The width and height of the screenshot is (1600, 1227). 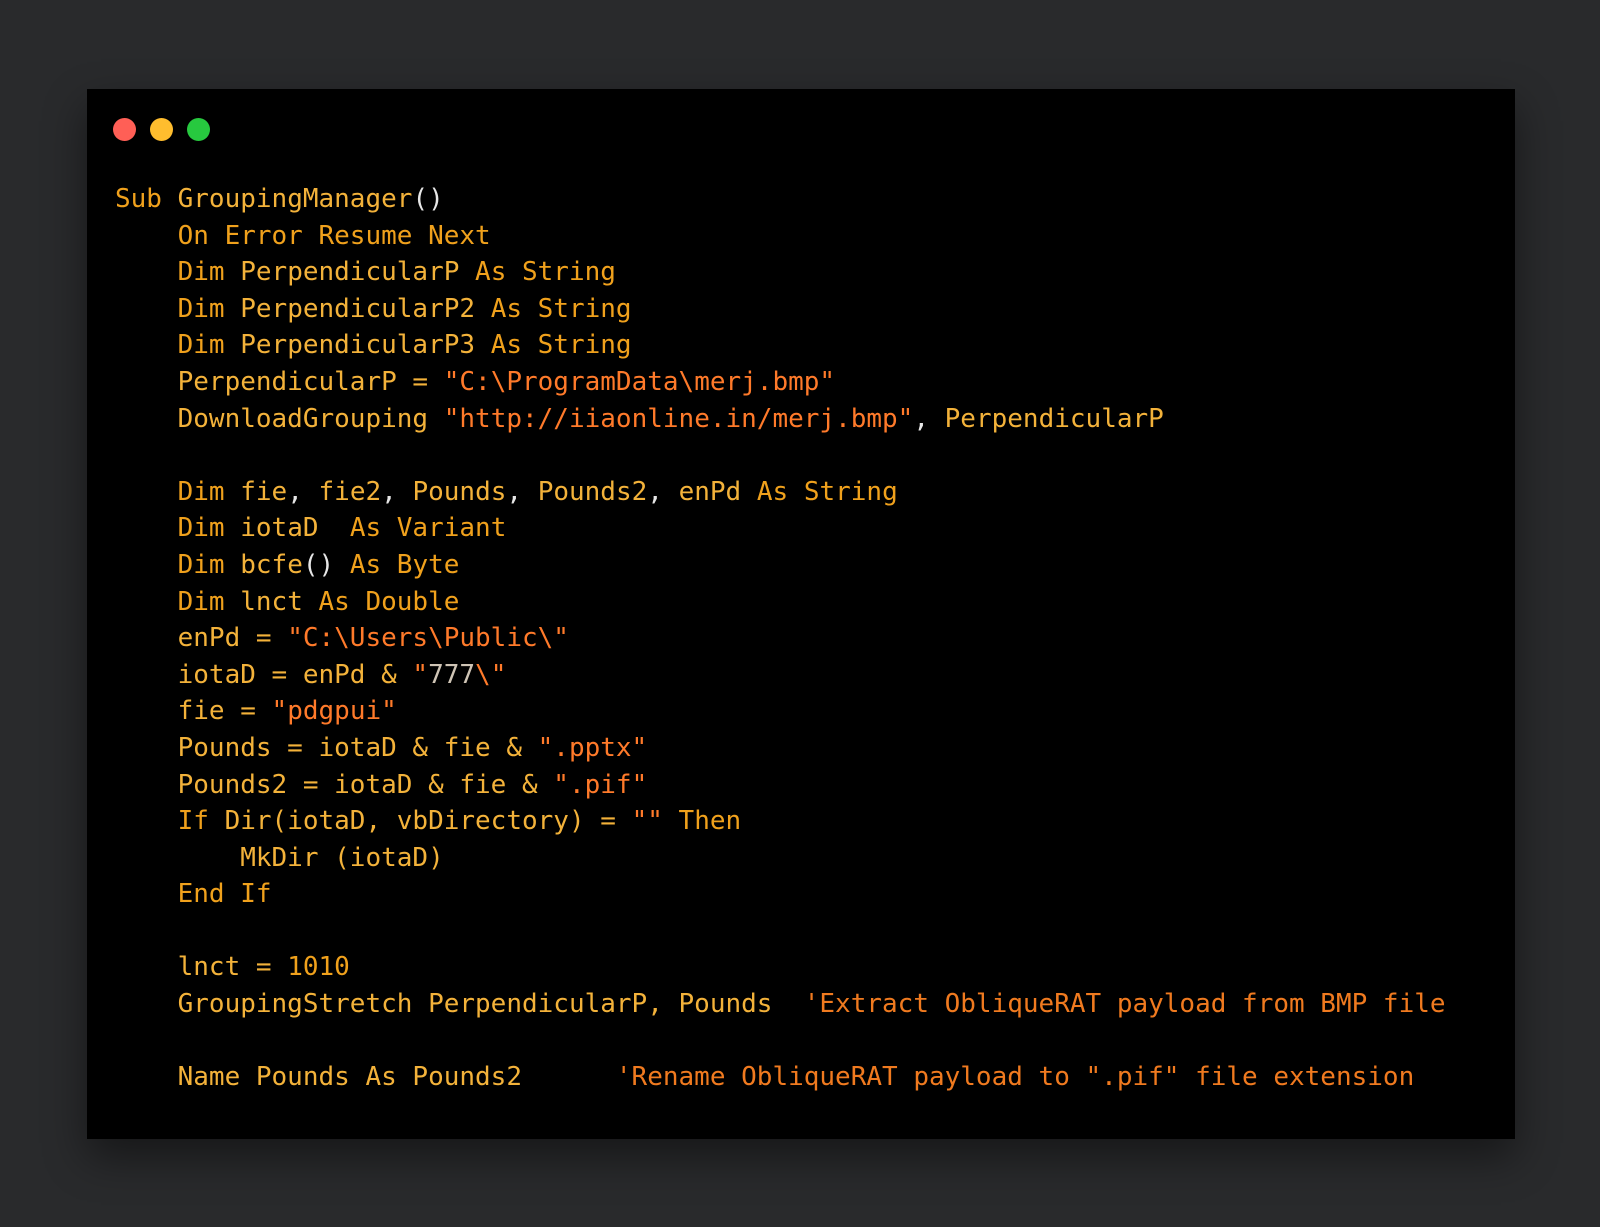 I want to click on code-token: \", so click(x=491, y=674).